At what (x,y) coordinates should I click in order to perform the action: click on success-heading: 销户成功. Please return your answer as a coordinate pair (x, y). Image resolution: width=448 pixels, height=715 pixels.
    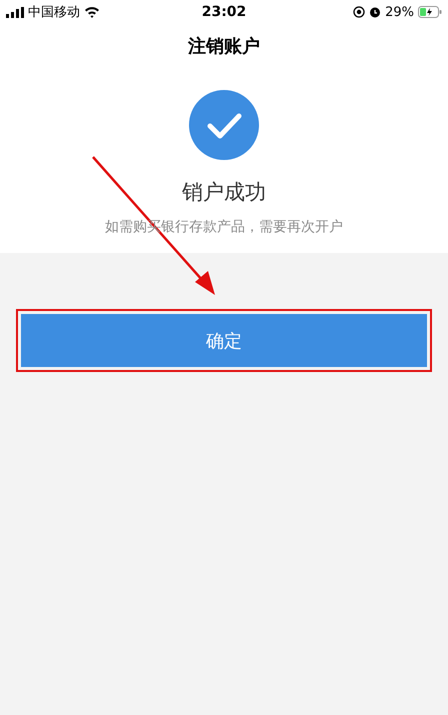
    Looking at the image, I should click on (224, 192).